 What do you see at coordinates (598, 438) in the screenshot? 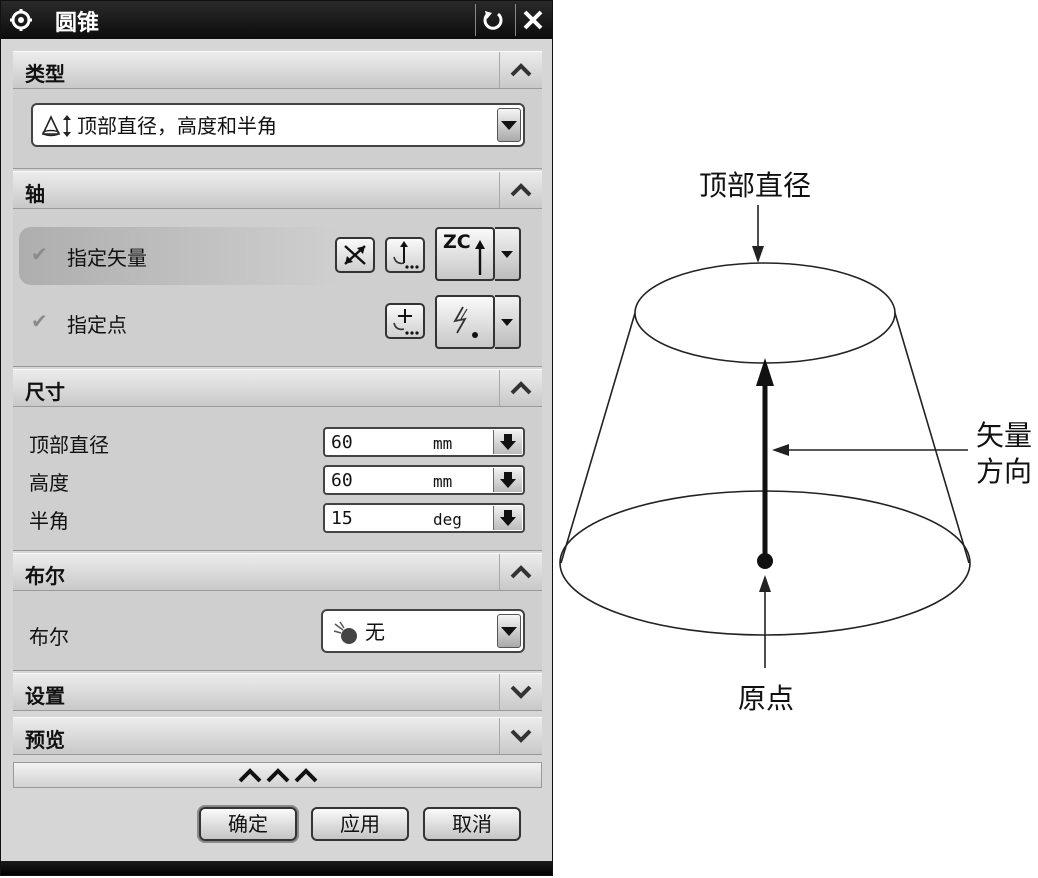
I see `cone-left-edge` at bounding box center [598, 438].